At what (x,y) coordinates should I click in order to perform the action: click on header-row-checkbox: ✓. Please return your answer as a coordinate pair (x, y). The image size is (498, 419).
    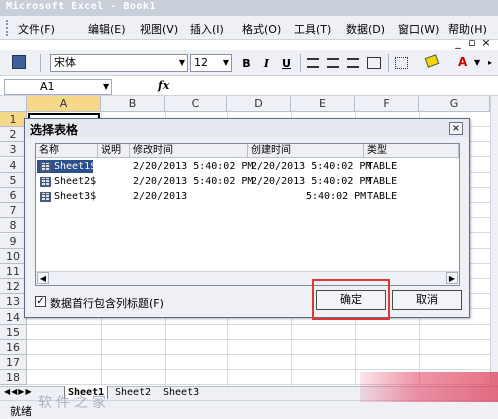
    Looking at the image, I should click on (40, 301).